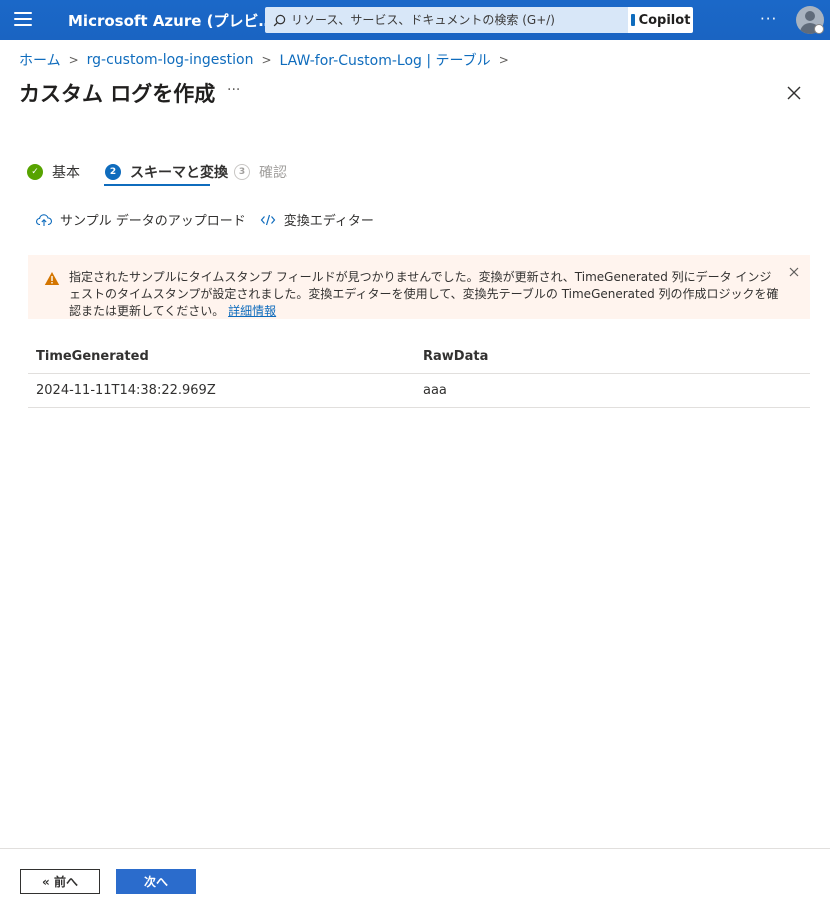 This screenshot has width=830, height=913. What do you see at coordinates (66, 173) in the screenshot?
I see `tab-basics-label: 基本` at bounding box center [66, 173].